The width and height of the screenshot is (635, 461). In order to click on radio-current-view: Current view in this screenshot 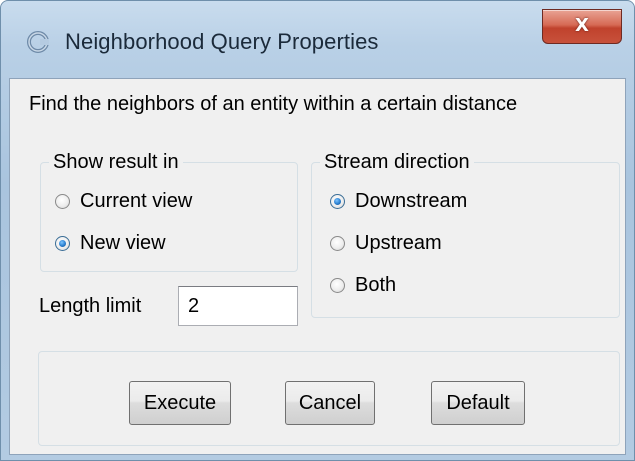, I will do `click(123, 201)`.